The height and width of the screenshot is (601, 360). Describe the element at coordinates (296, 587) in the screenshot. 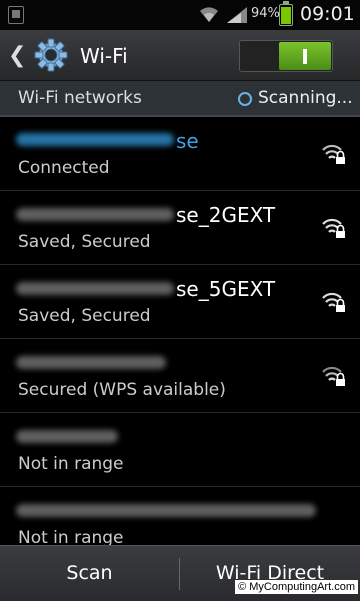

I see `watermark: © MyComputingArt.com` at that location.